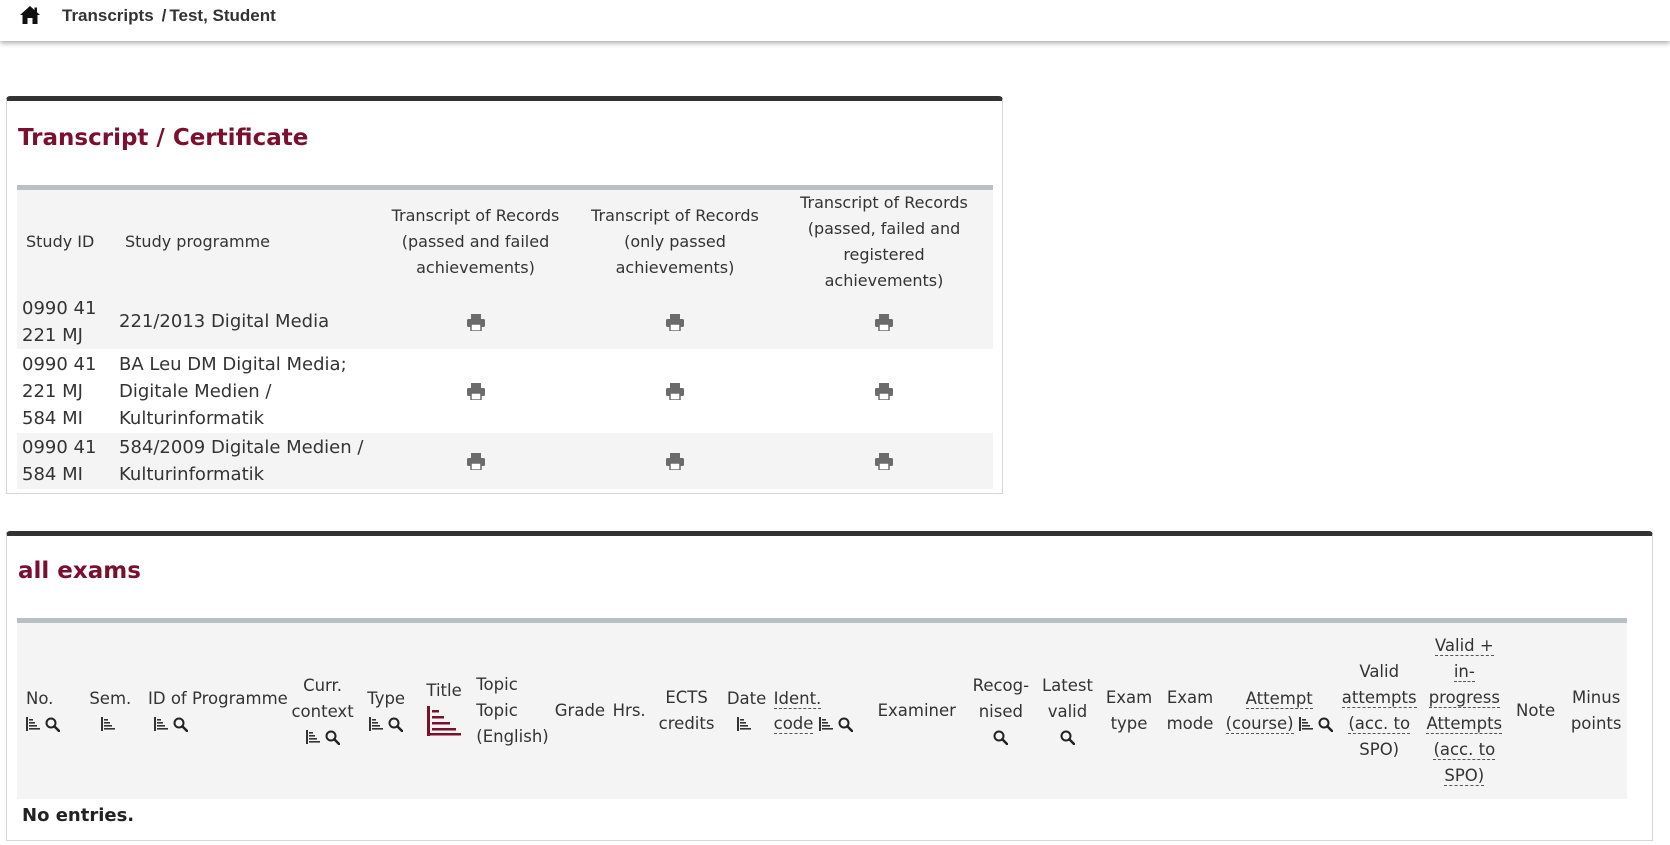 This screenshot has width=1670, height=845. What do you see at coordinates (108, 15) in the screenshot?
I see `breadcrumb-transcripts-link: Transcripts` at bounding box center [108, 15].